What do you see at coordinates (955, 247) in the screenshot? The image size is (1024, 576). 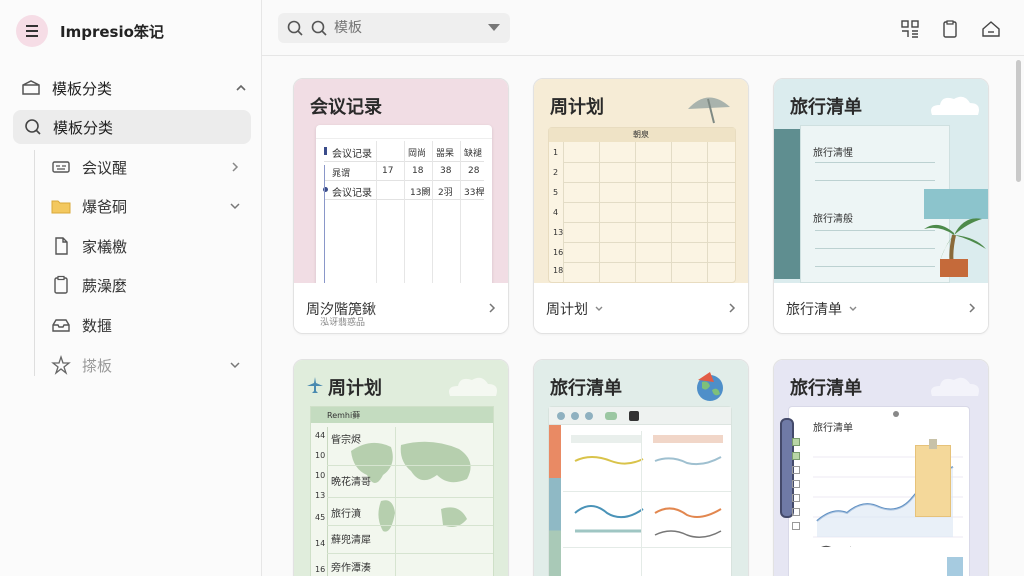 I see `palm-tree-icon` at bounding box center [955, 247].